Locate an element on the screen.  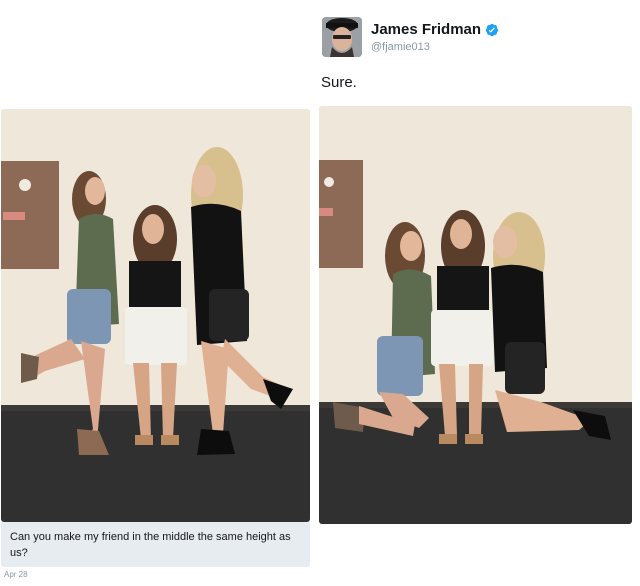
author-name: James Fridman is located at coordinates (426, 29).